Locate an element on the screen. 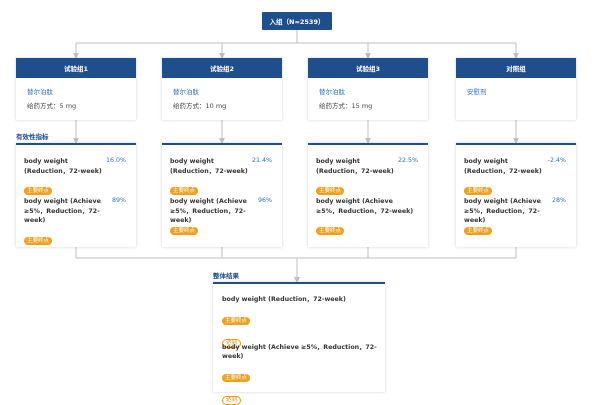 This screenshot has height=405, width=600. endpoint-value: 22.5% is located at coordinates (407, 160).